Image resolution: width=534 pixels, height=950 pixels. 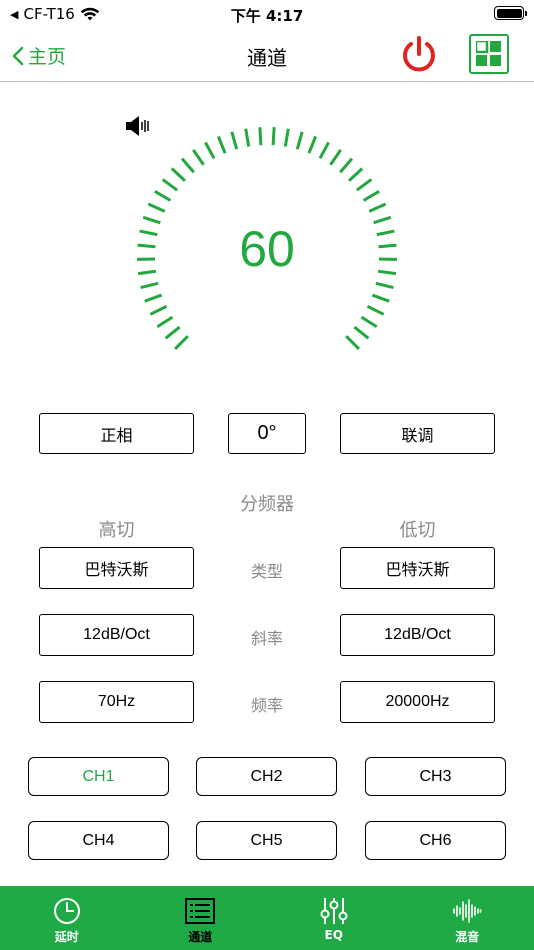 I want to click on power-button, so click(x=419, y=55).